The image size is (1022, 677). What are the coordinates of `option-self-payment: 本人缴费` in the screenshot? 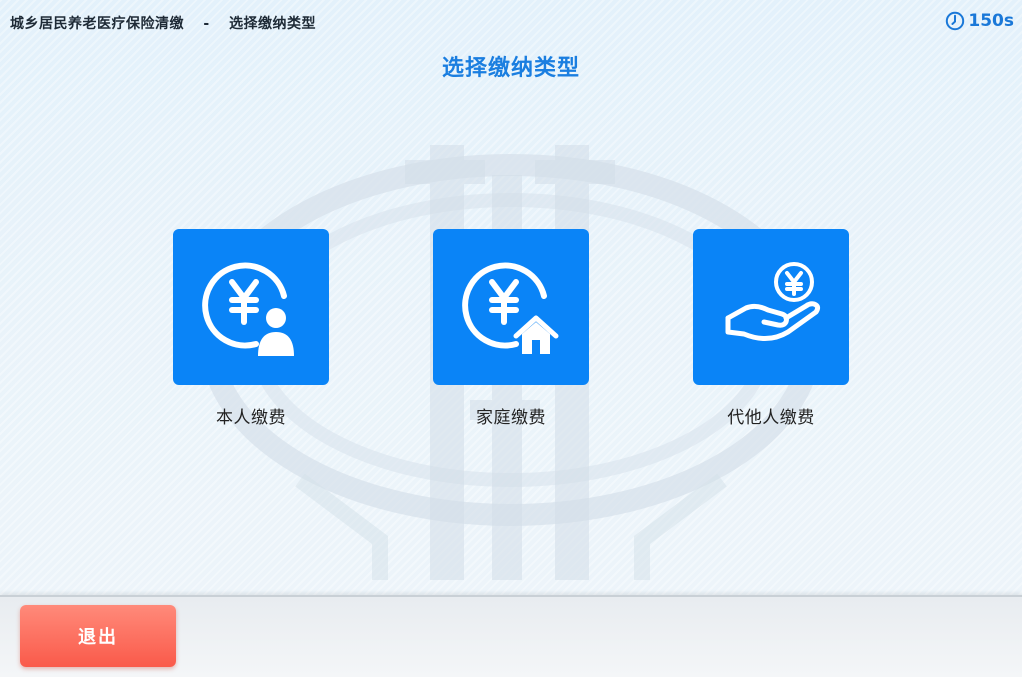 It's located at (251, 328).